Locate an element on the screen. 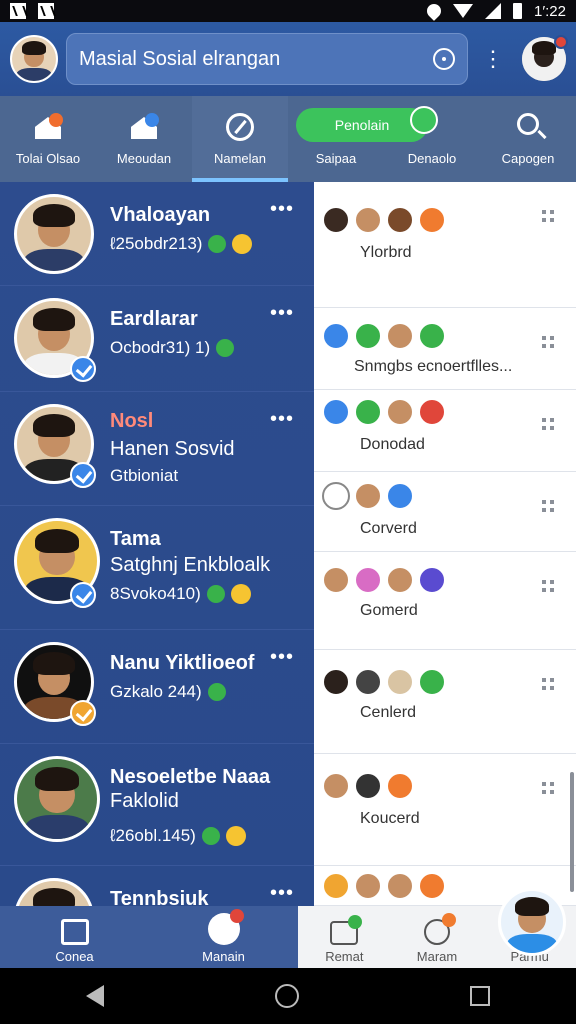 The image size is (576, 1024). contact-status: Ocbodr31) 1) is located at coordinates (172, 348).